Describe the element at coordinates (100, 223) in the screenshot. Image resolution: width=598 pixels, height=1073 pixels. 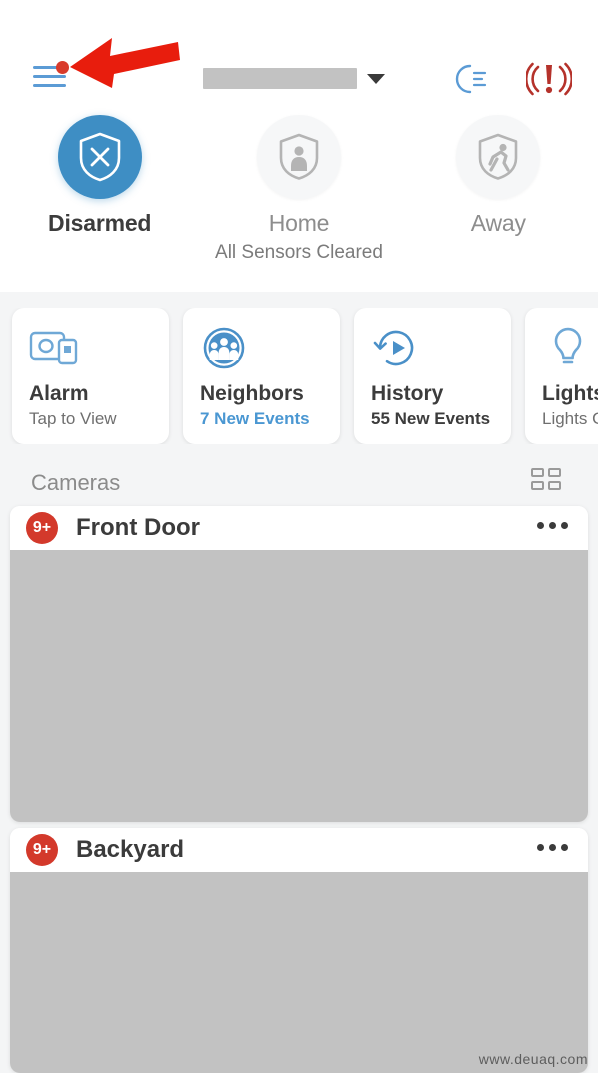
I see `mode-label-disarmed: Disarmed` at that location.